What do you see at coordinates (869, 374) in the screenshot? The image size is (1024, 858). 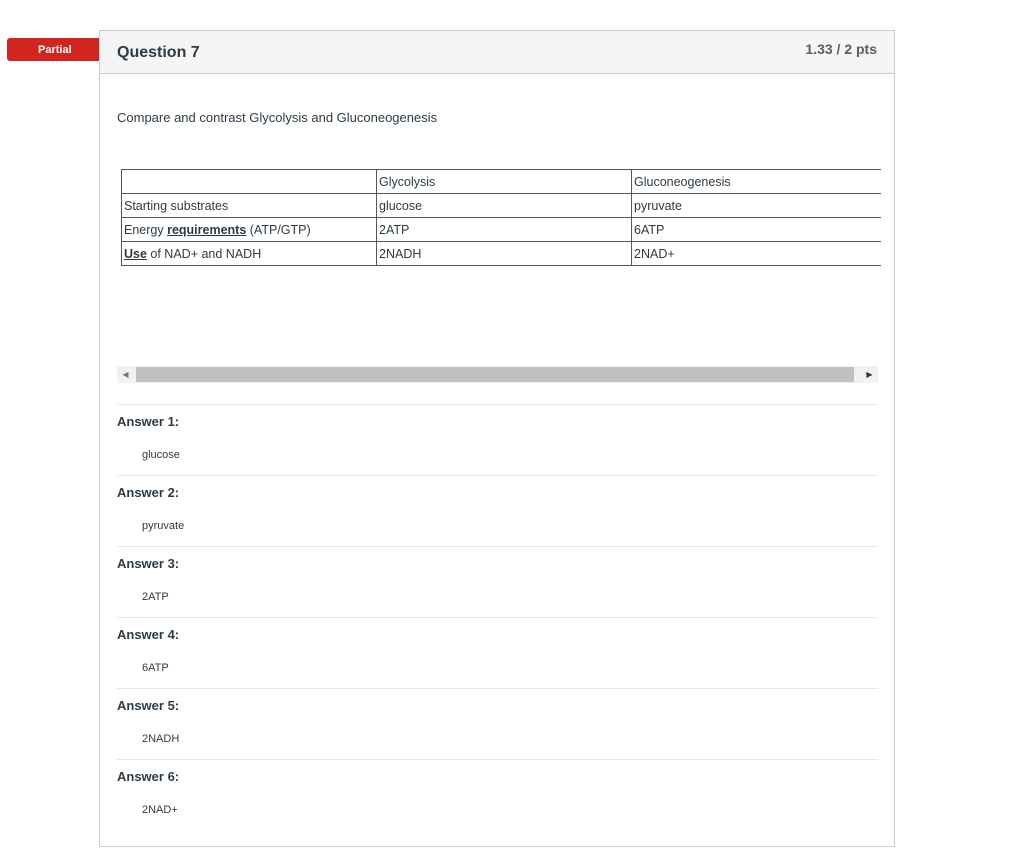 I see `scroll-right-icon: ▶` at bounding box center [869, 374].